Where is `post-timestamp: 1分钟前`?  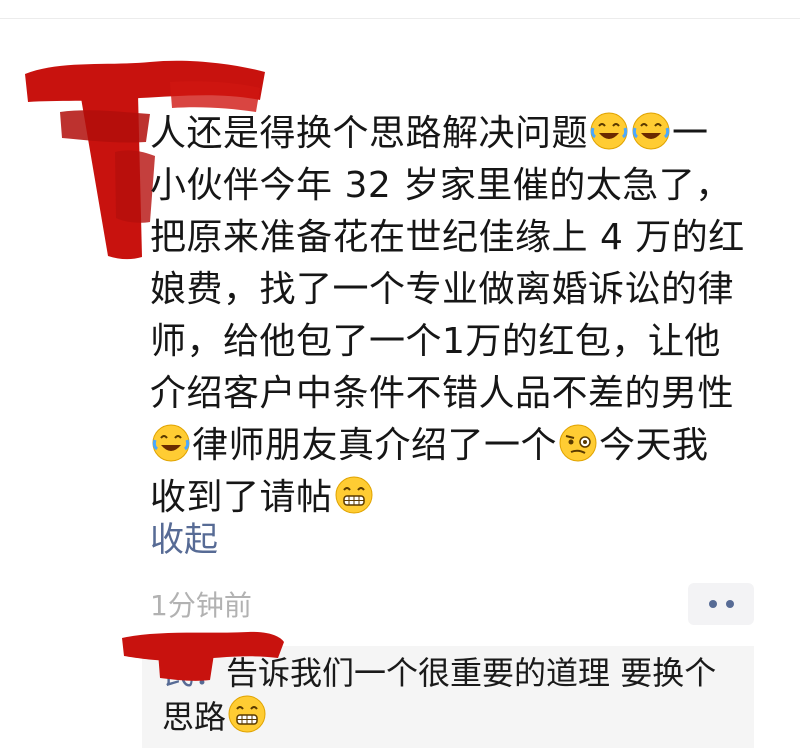
post-timestamp: 1分钟前 is located at coordinates (201, 605).